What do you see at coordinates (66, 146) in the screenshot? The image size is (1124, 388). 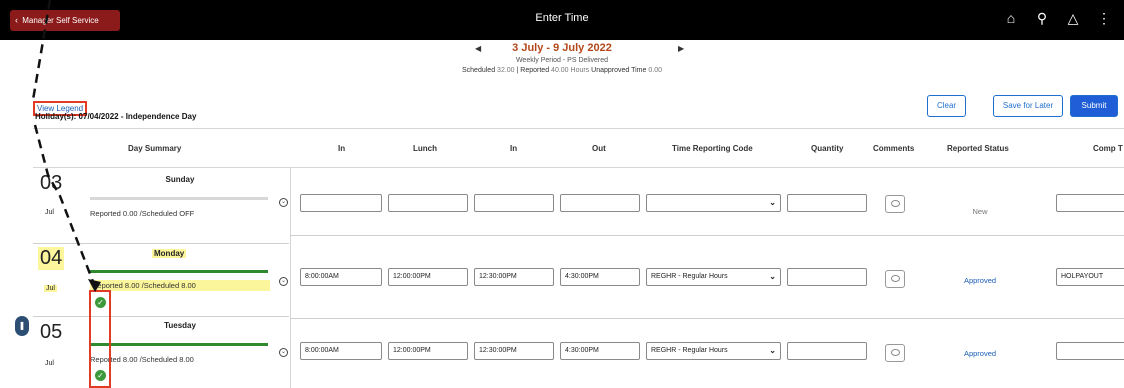 I see `annotation-dashed-arrow` at bounding box center [66, 146].